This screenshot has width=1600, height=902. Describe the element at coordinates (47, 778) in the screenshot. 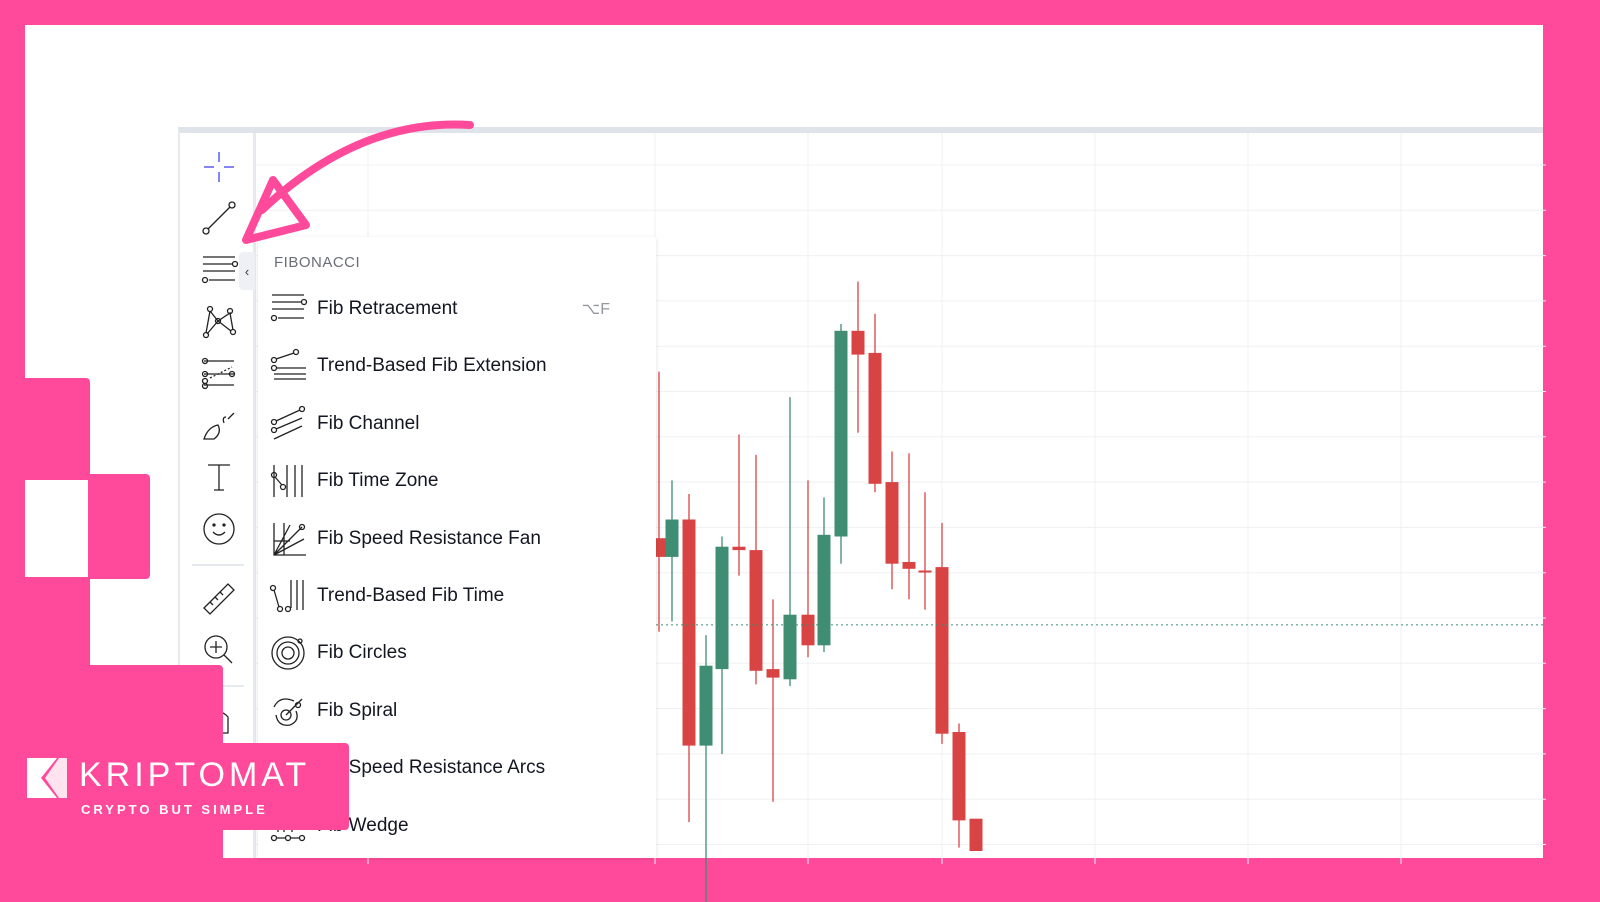

I see `kriptomat-logo-mark-icon` at that location.